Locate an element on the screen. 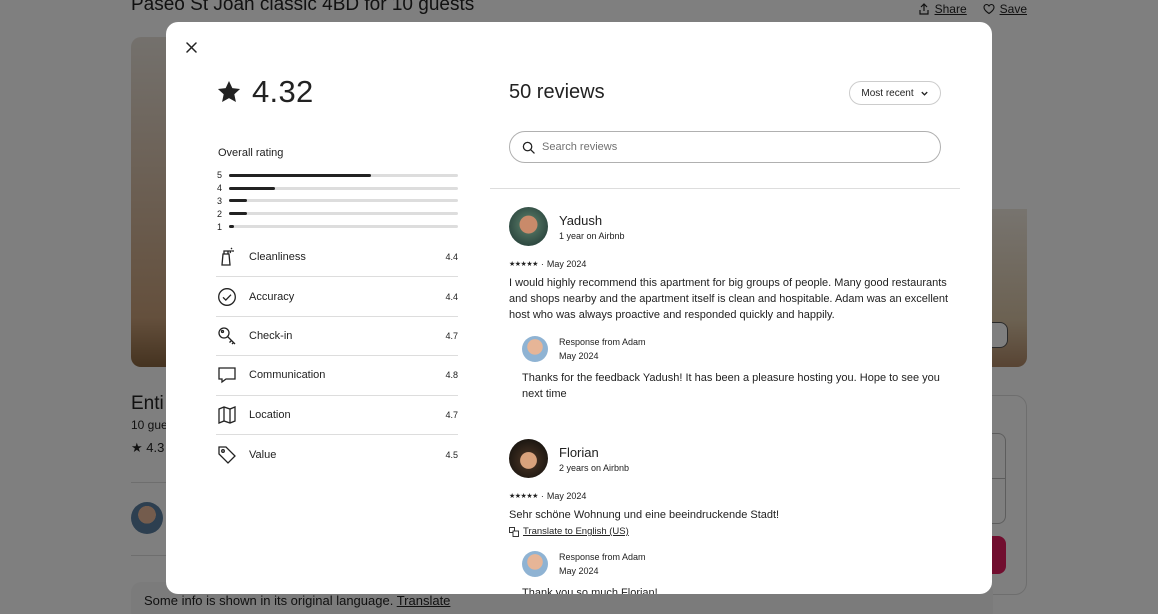 The height and width of the screenshot is (614, 1158). distribution-star-count: 4 is located at coordinates (220, 188).